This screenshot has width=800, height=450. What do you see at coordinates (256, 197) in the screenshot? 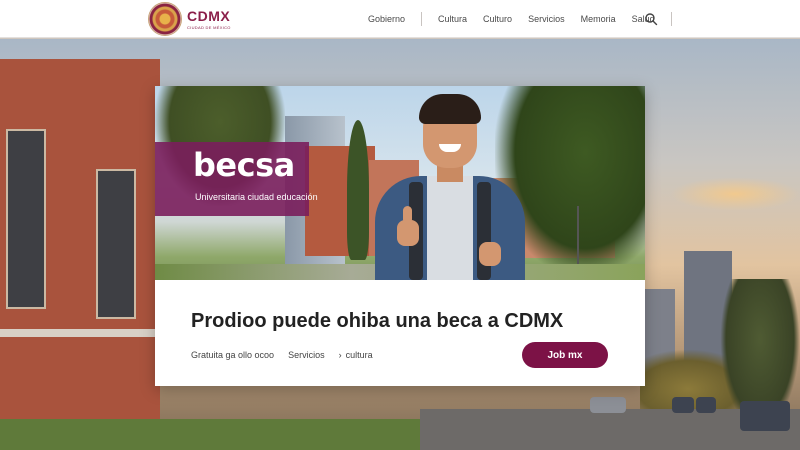
I see `becsa-subtitle: Universitaria ciudad educación` at bounding box center [256, 197].